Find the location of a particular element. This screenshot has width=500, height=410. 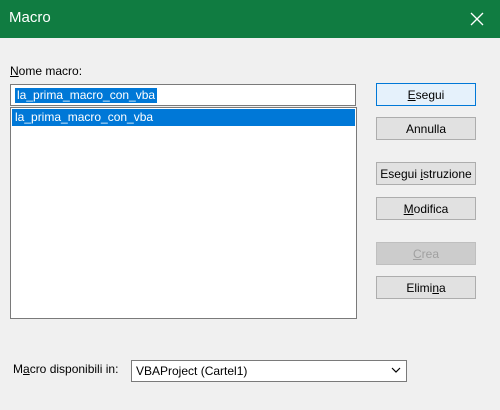

macro-name-value: la_prima_macro_con_vba is located at coordinates (86, 95).